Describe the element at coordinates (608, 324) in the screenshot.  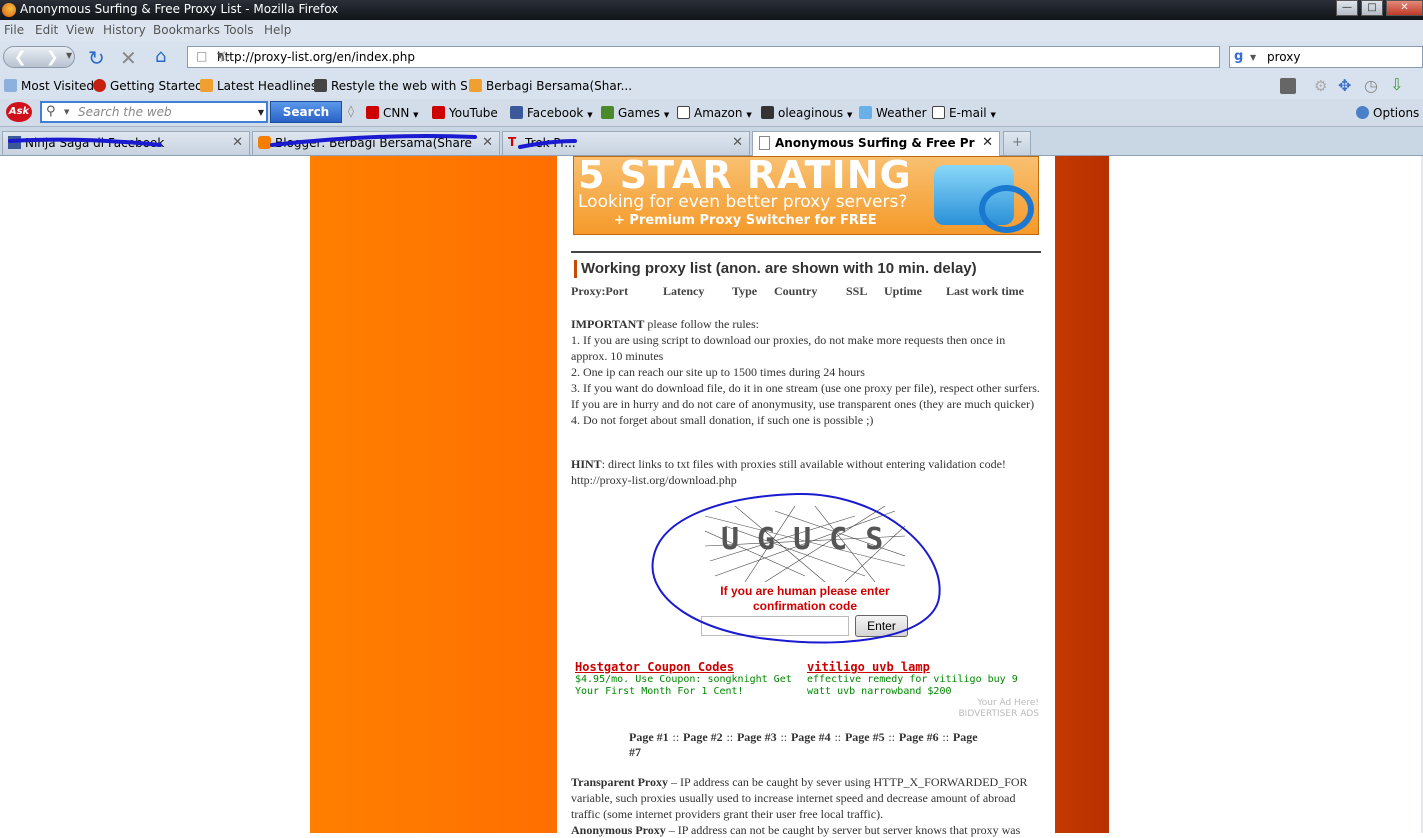
I see `important-label: IMPORTANT` at that location.